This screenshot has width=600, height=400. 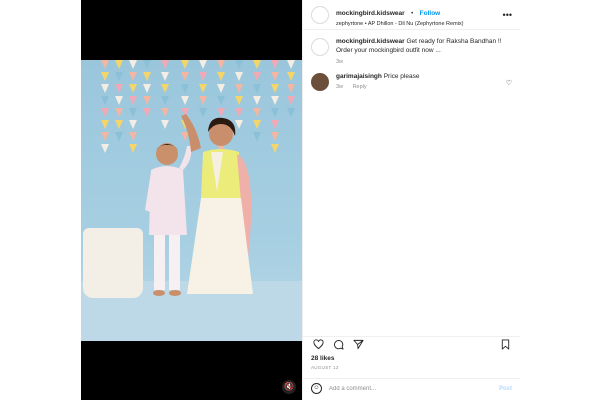 I want to click on post-actions, so click(x=411, y=344).